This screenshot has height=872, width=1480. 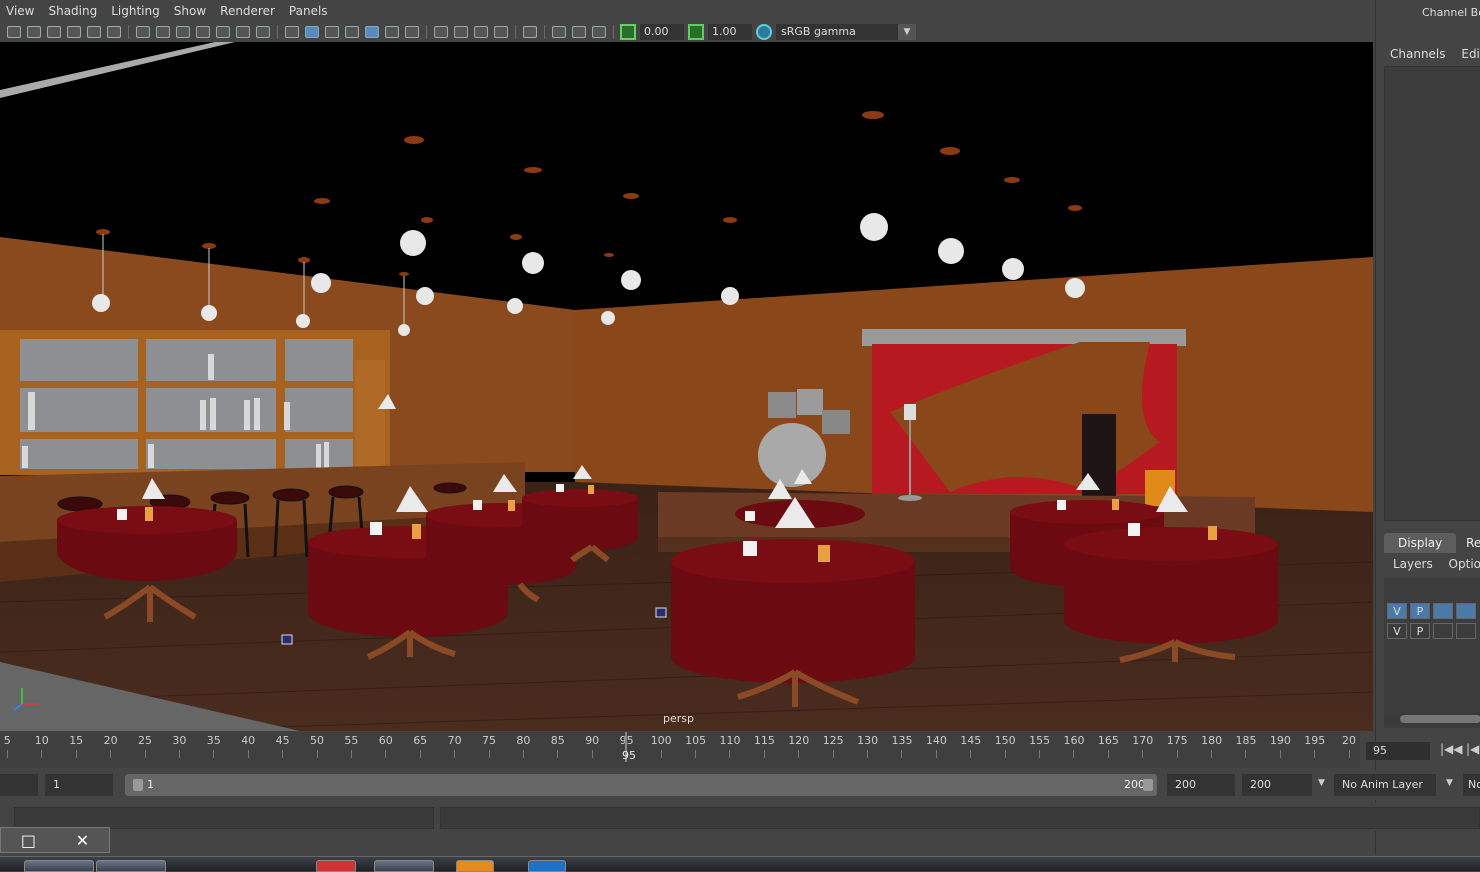 I want to click on shadows-icon, so click(x=412, y=31).